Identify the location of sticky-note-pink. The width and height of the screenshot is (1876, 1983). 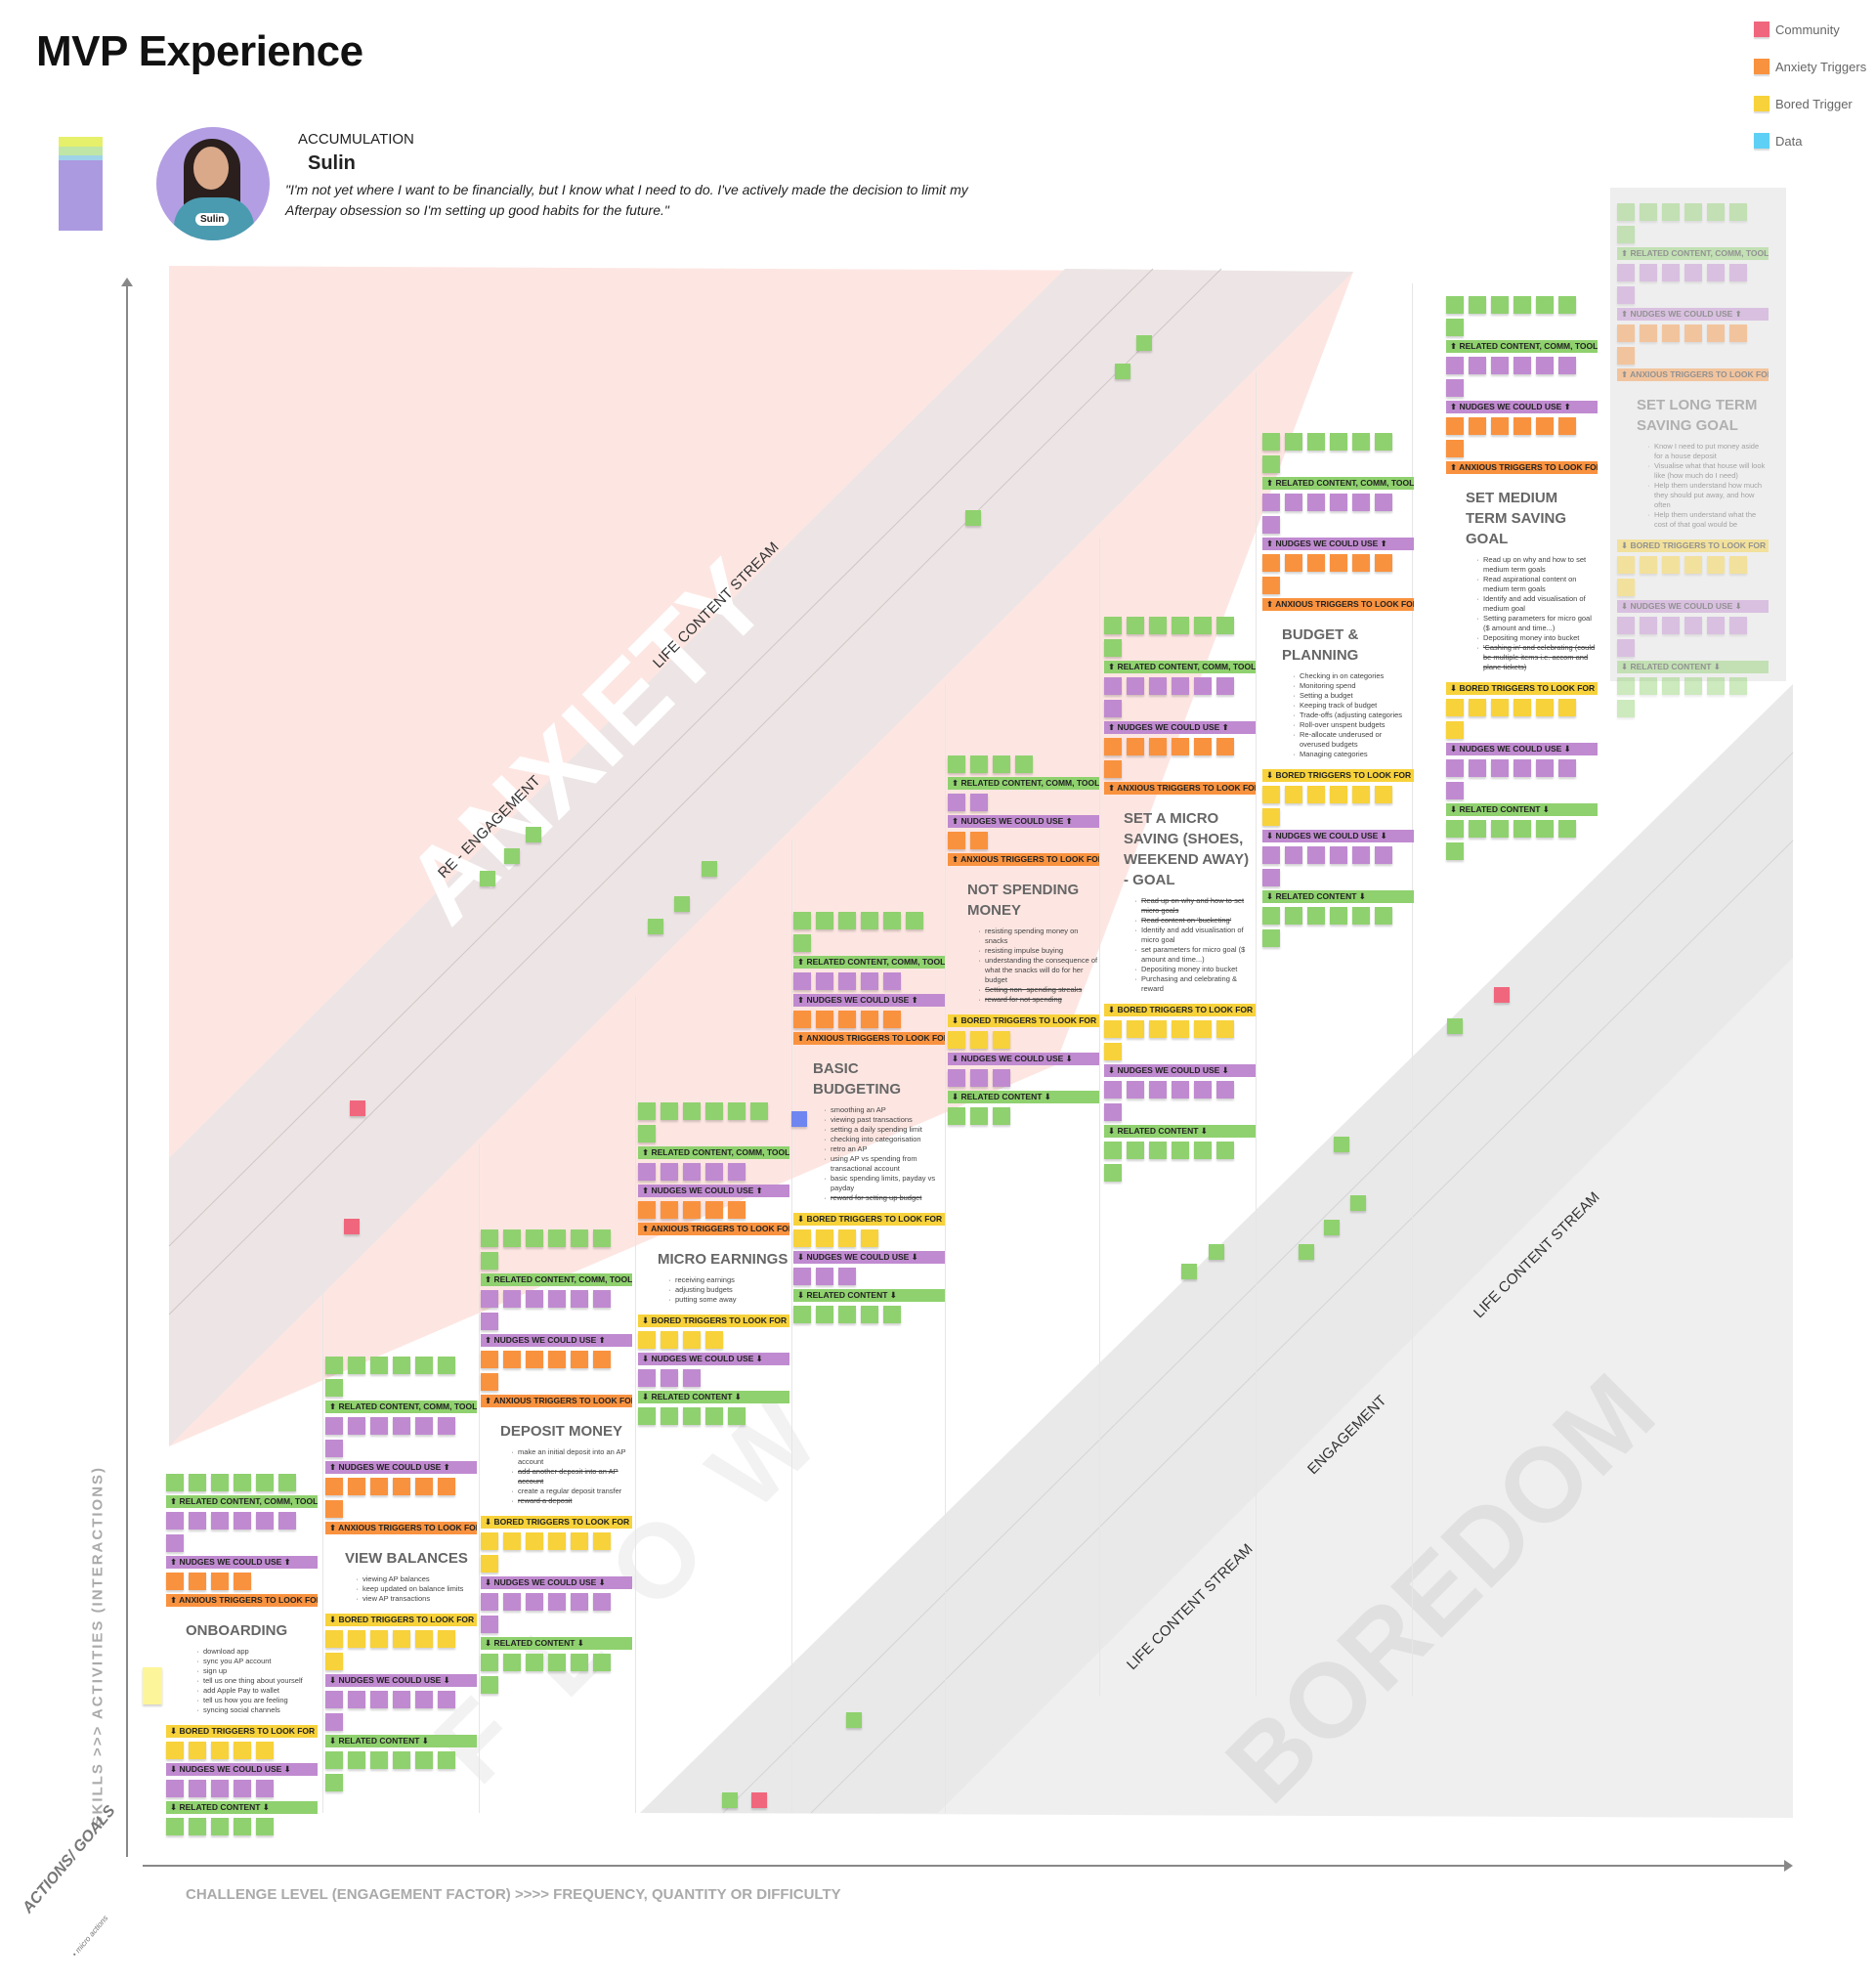
(1502, 995).